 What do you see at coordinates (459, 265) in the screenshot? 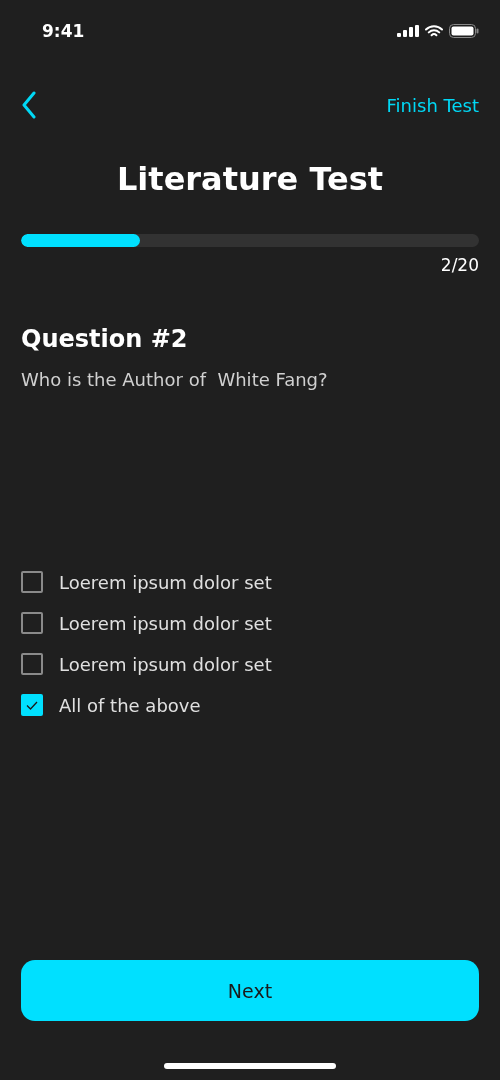
I see `progress-counter: 2/20` at bounding box center [459, 265].